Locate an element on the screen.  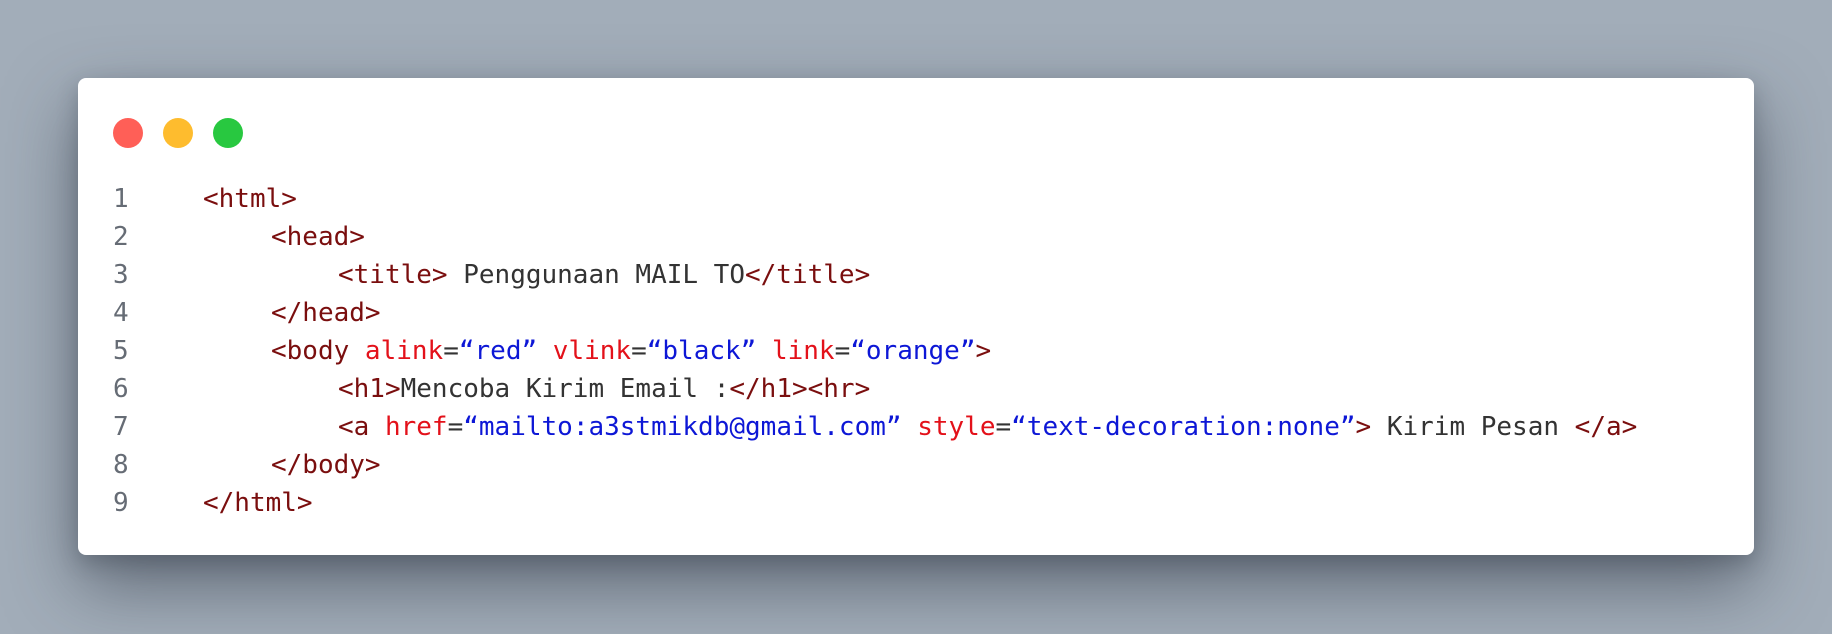
code-attribute: link is located at coordinates (803, 351).